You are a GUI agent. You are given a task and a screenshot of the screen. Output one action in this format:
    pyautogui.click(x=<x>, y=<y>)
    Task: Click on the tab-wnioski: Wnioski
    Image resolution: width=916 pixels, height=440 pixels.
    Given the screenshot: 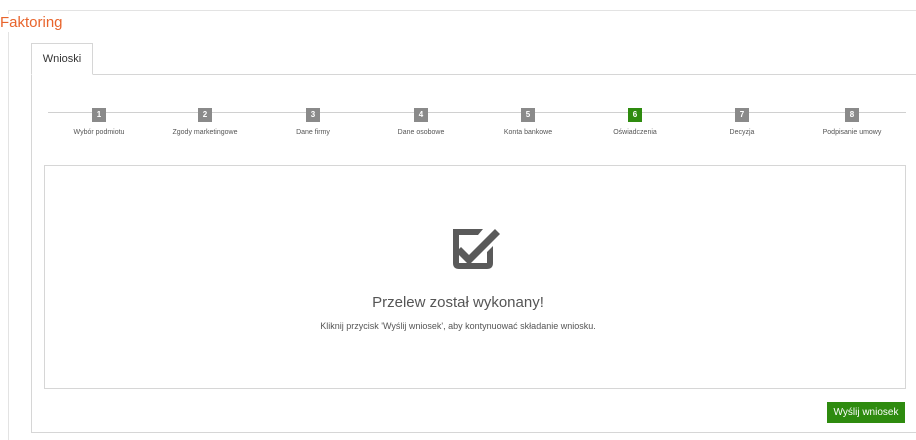 What is the action you would take?
    pyautogui.click(x=62, y=59)
    